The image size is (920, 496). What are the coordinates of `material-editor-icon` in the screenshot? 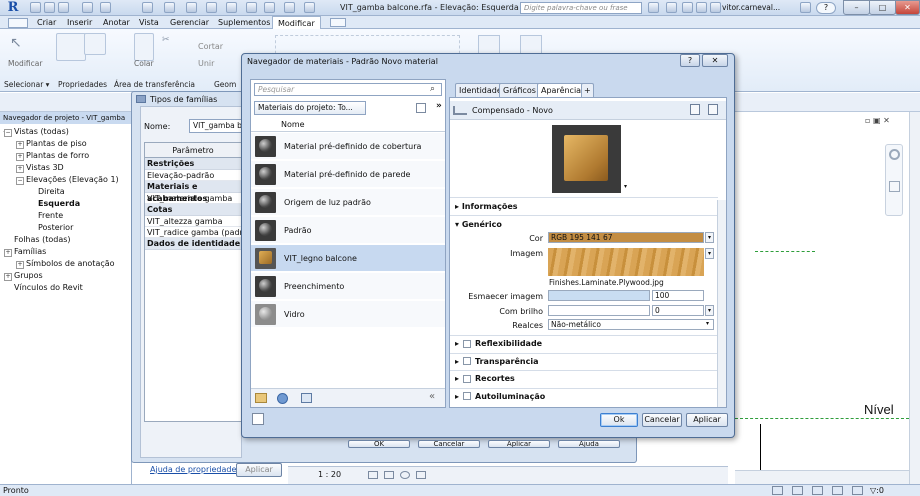 It's located at (282, 398).